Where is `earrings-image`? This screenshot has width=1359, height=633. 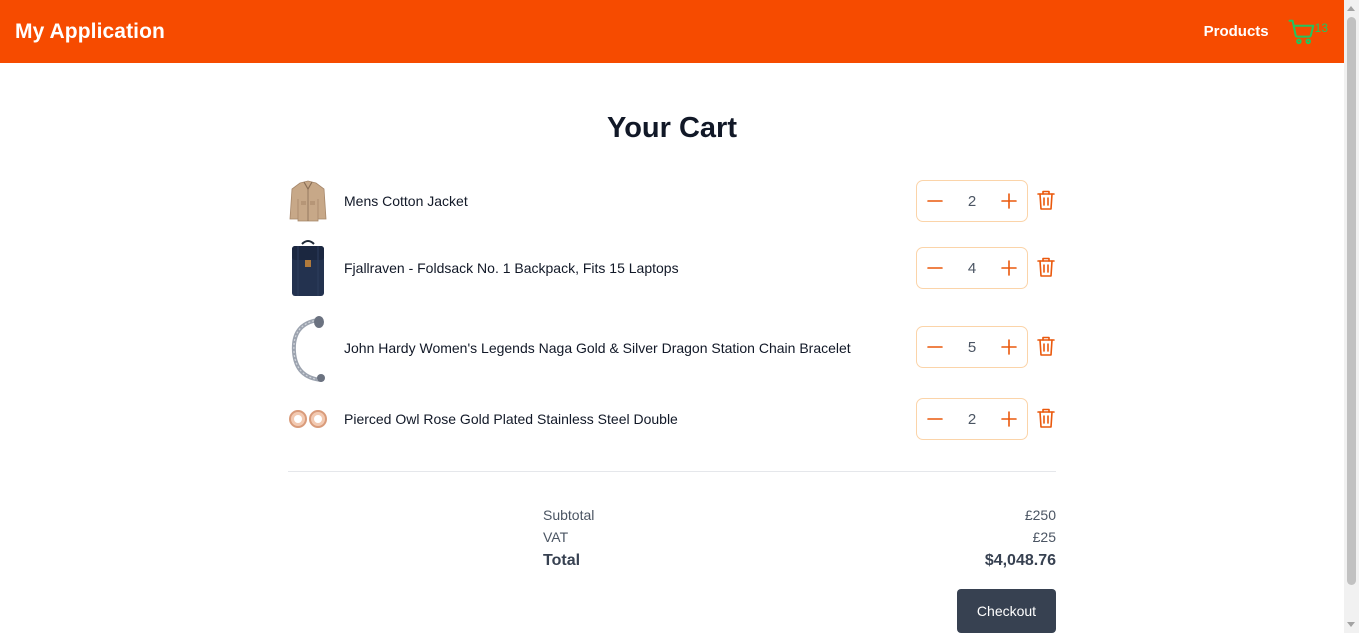 earrings-image is located at coordinates (308, 419).